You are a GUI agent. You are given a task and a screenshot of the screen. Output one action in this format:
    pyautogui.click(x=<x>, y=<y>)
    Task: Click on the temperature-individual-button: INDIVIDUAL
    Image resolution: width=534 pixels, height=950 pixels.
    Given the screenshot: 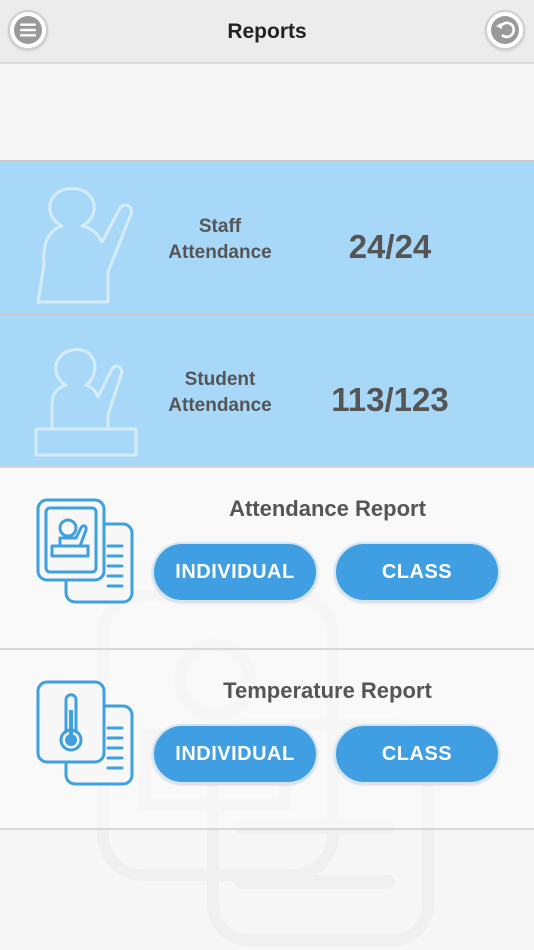 What is the action you would take?
    pyautogui.click(x=235, y=754)
    